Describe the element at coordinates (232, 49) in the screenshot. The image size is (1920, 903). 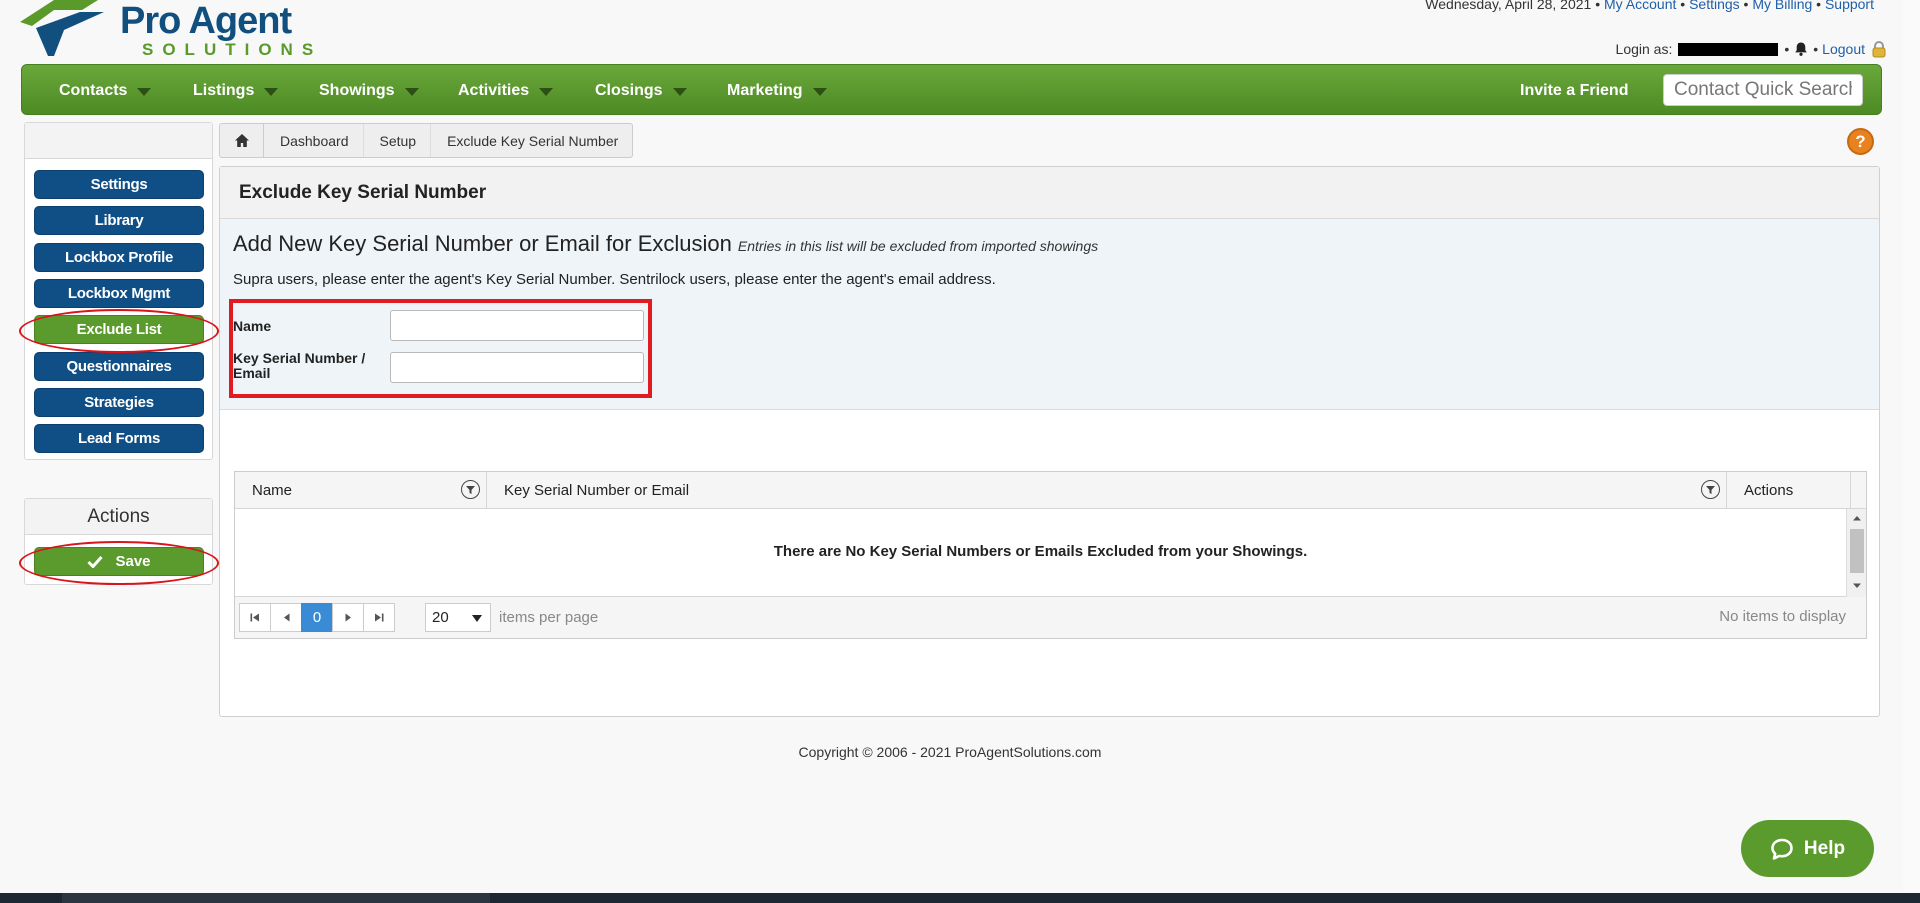
I see `logo-subtitle: SOLUTIONS` at that location.